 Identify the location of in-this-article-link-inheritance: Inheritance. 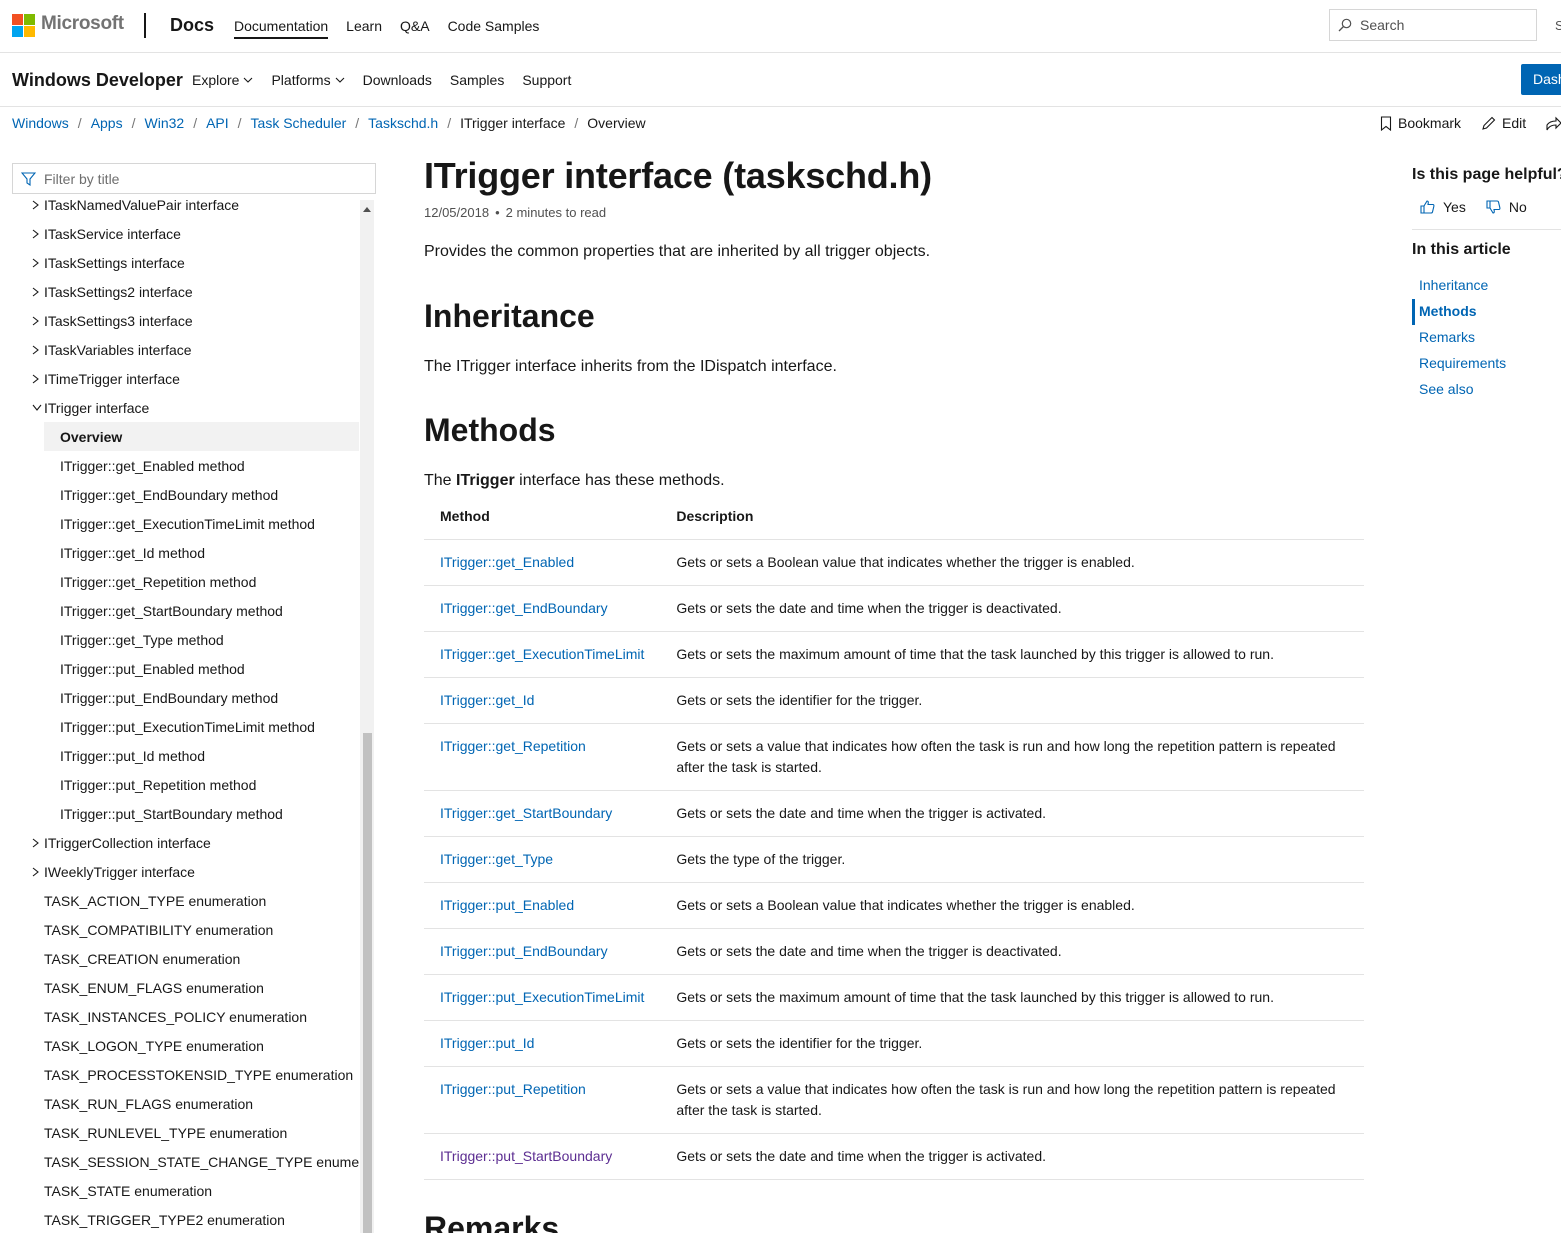
(1486, 286).